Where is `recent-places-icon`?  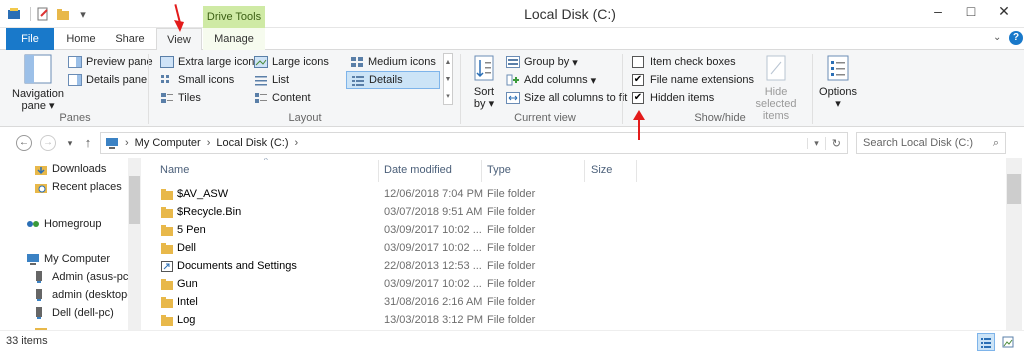
recent-places-icon is located at coordinates (41, 188).